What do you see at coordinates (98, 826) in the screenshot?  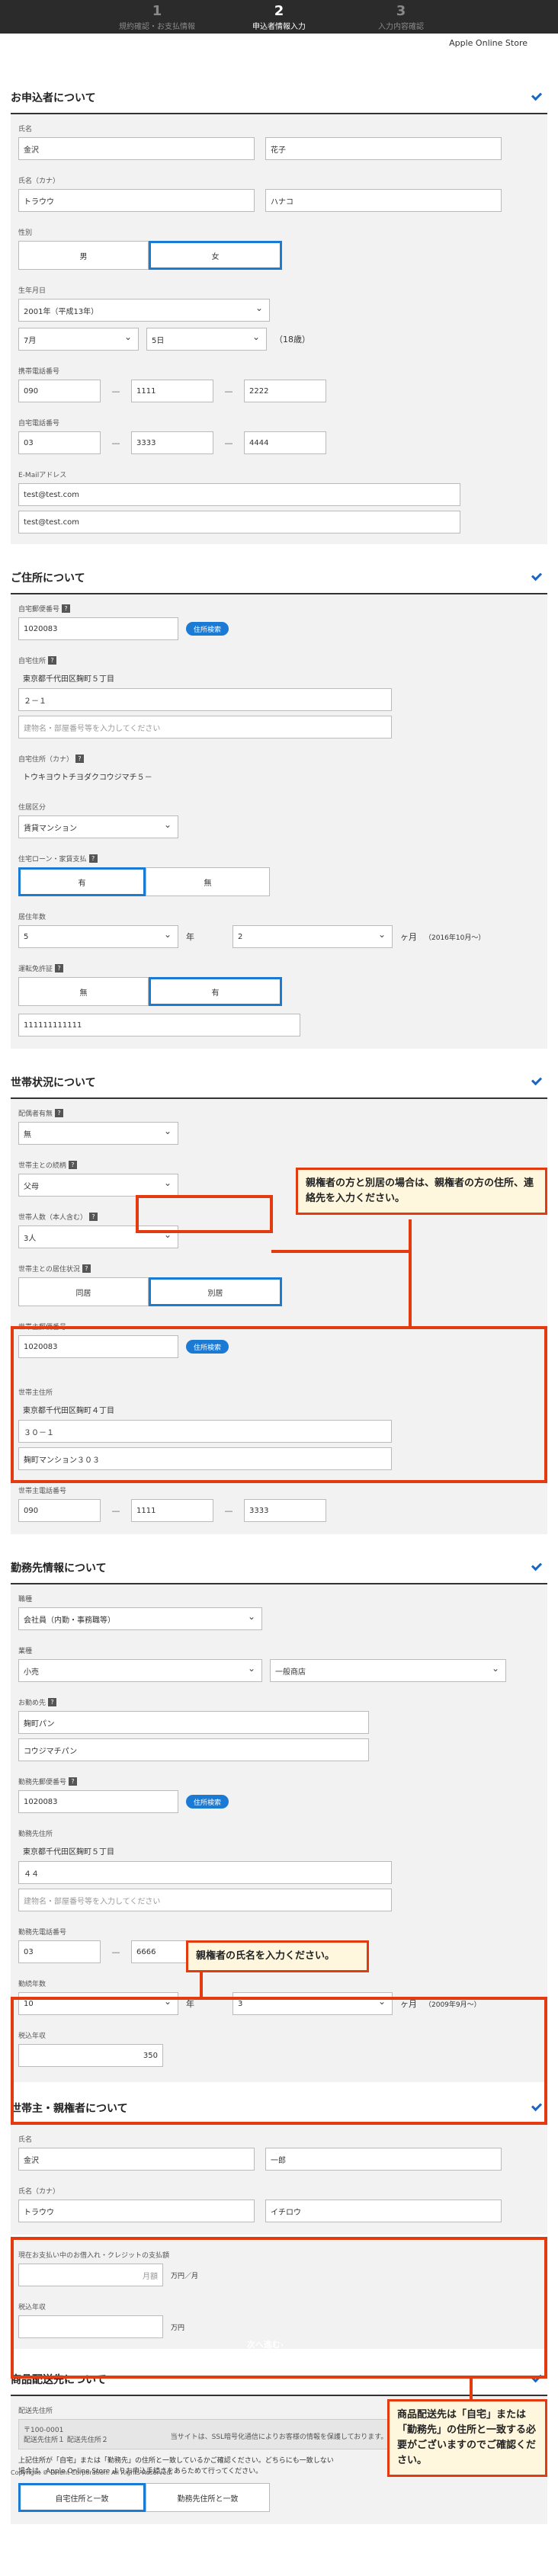 I see `residence-type-select: 賃貸マンション` at bounding box center [98, 826].